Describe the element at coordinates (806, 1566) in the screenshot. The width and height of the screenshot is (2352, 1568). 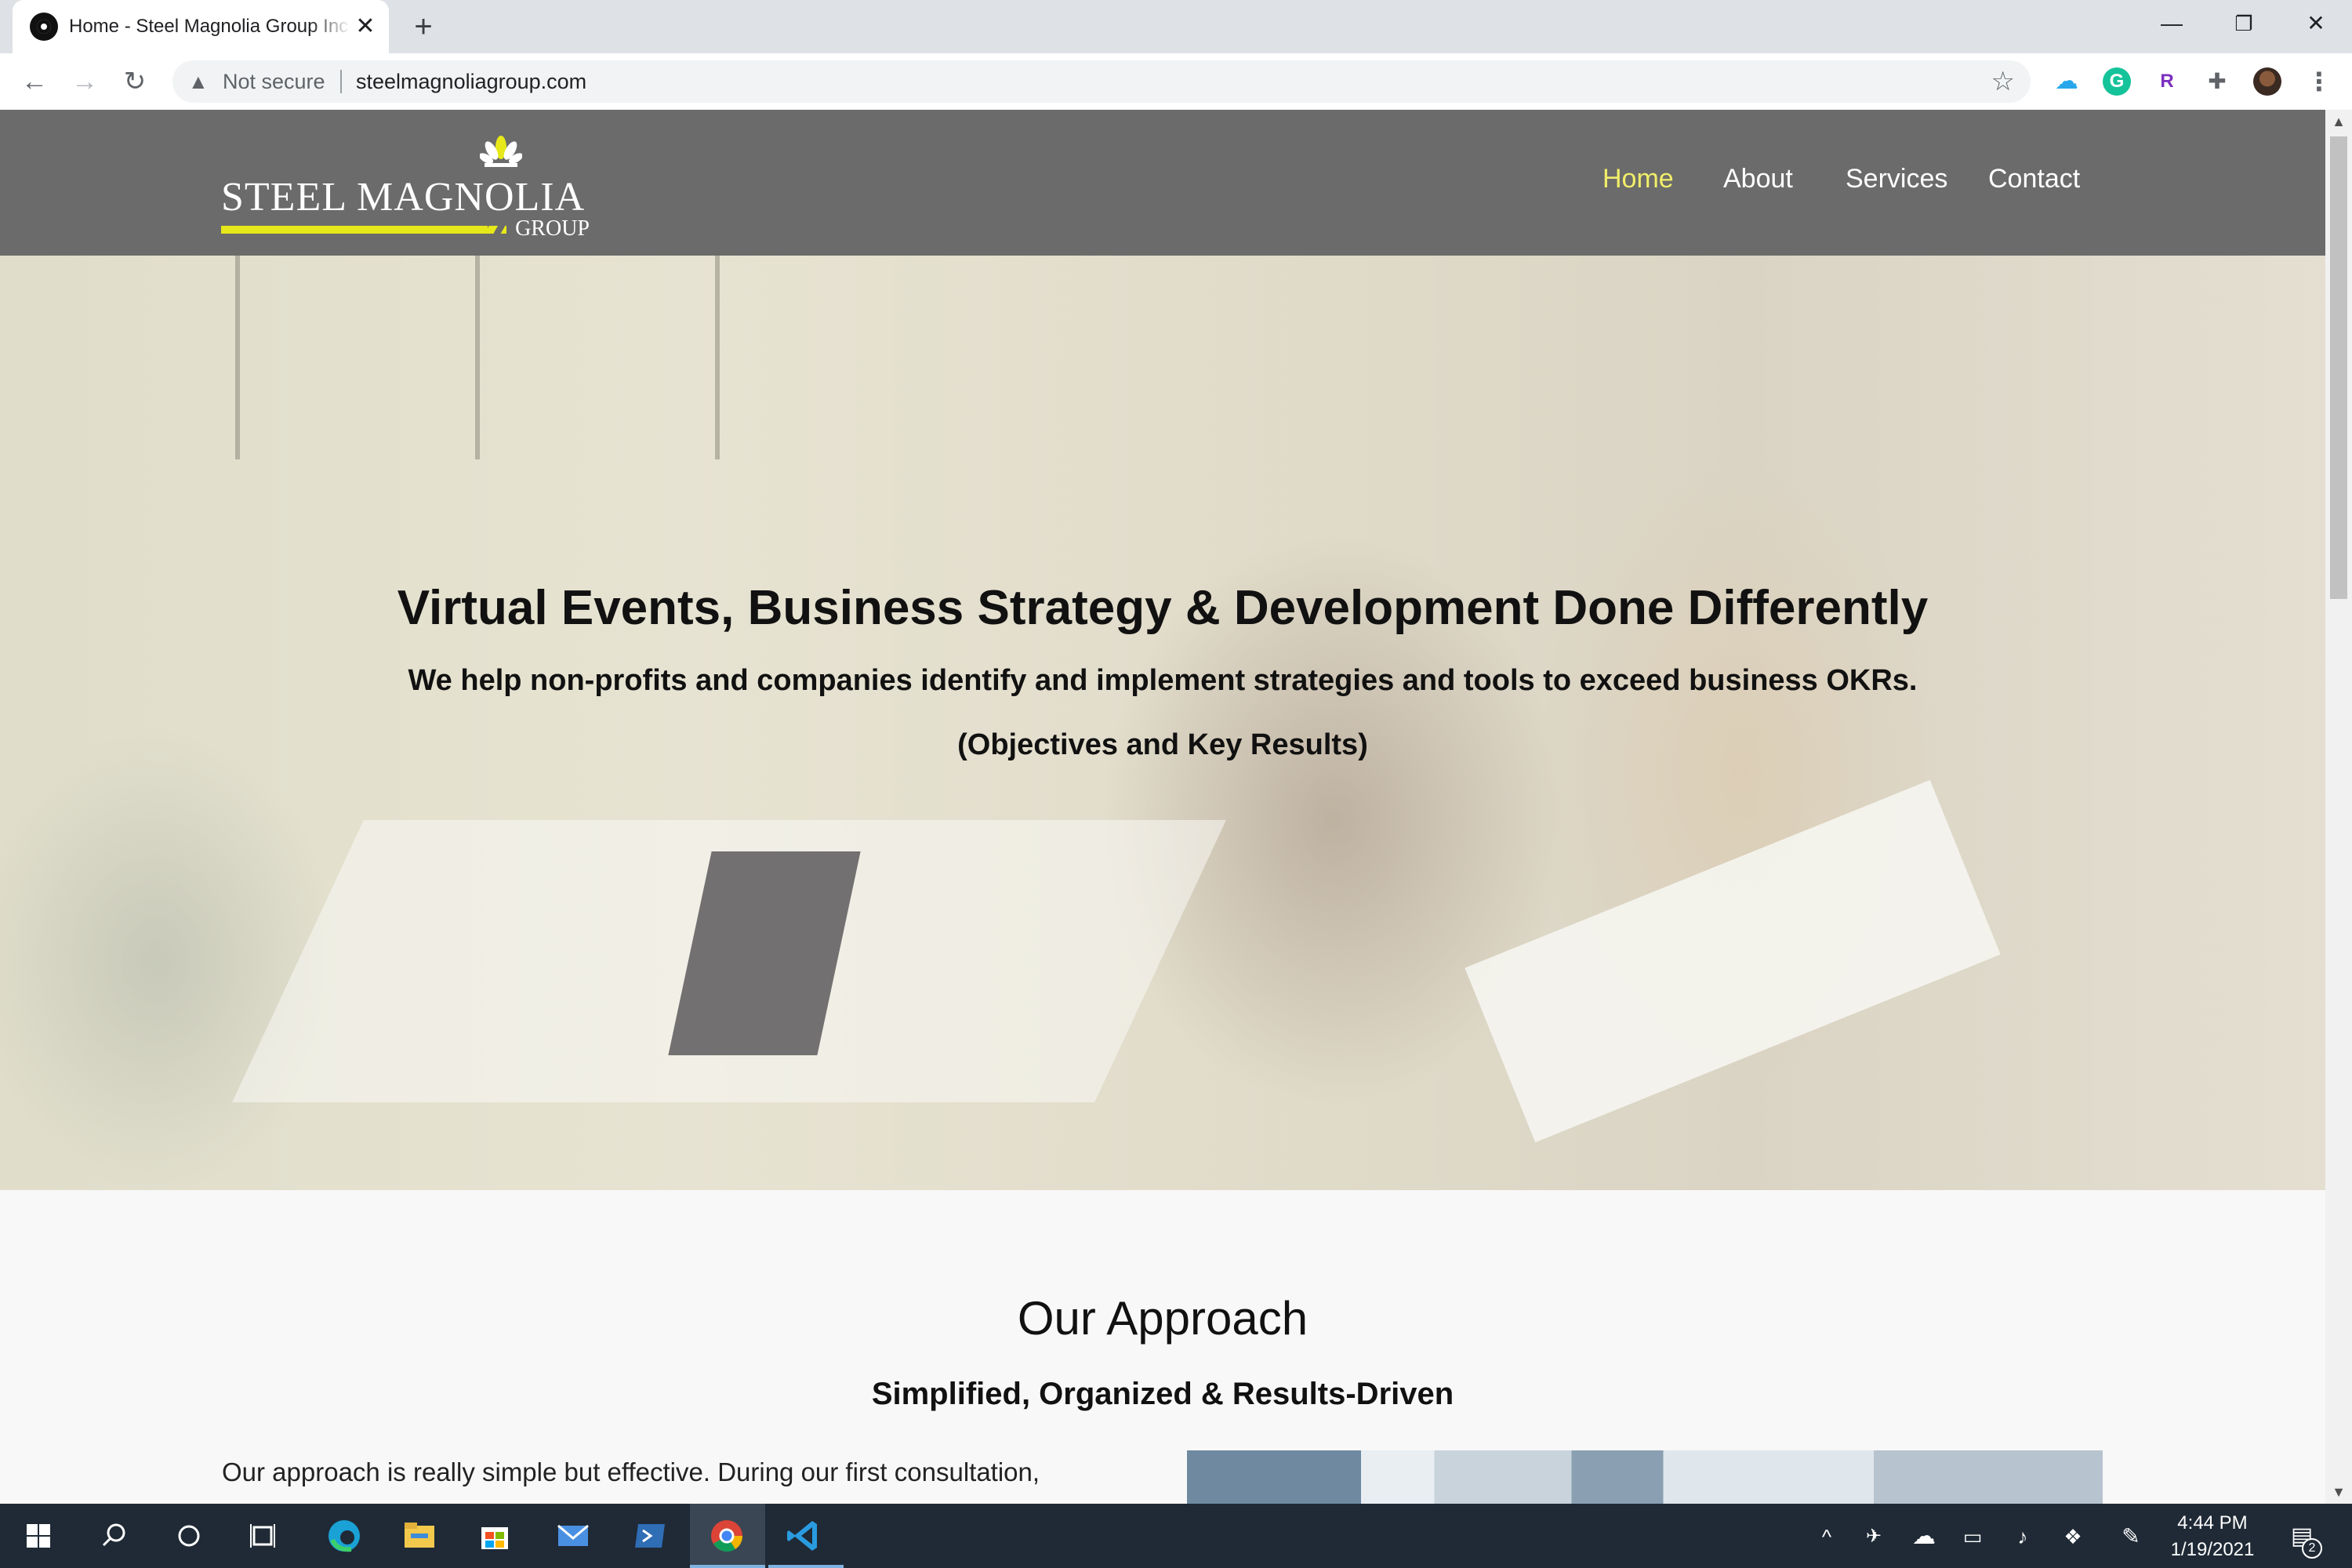
I see `vscode-open-indicator` at that location.